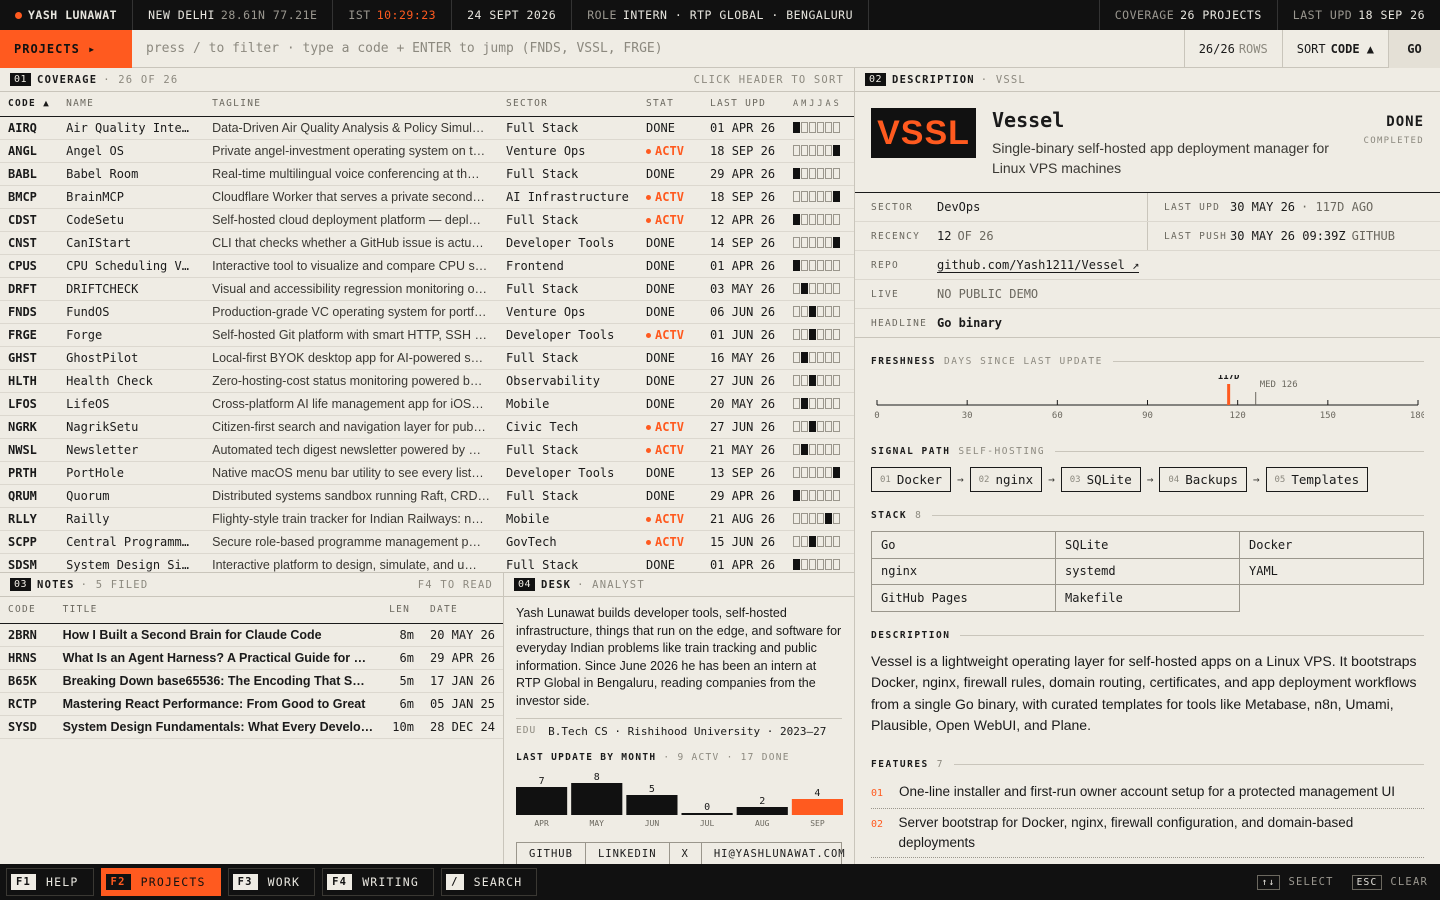 The height and width of the screenshot is (900, 1440). What do you see at coordinates (29, 519) in the screenshot?
I see `row-code: RLLY` at bounding box center [29, 519].